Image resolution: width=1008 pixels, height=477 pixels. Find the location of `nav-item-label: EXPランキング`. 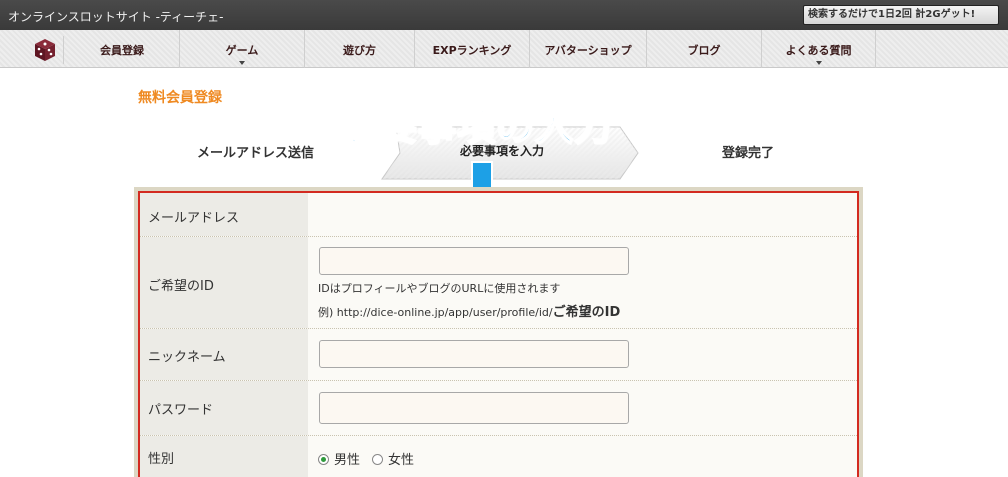

nav-item-label: EXPランキング is located at coordinates (472, 50).